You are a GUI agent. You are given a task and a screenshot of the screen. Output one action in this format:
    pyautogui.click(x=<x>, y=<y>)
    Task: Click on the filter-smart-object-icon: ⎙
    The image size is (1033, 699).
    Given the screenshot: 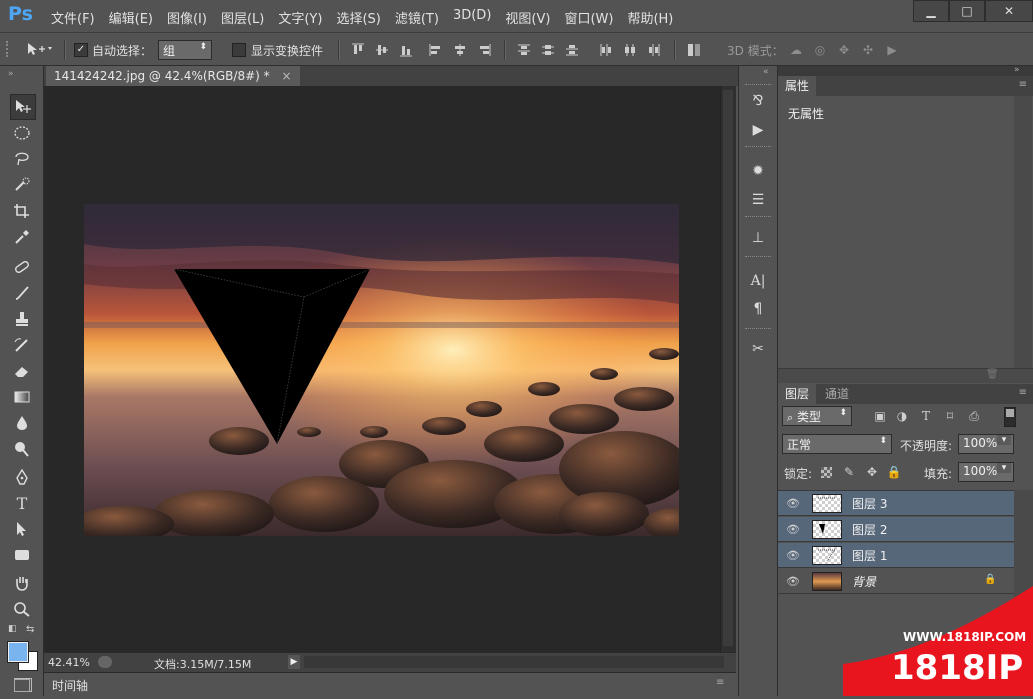 What is the action you would take?
    pyautogui.click(x=974, y=416)
    